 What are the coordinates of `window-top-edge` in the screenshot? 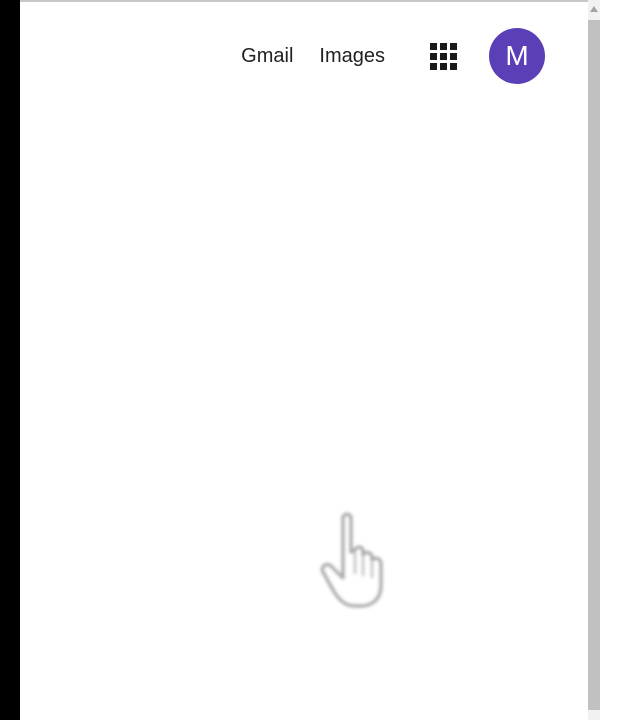 It's located at (305, 1).